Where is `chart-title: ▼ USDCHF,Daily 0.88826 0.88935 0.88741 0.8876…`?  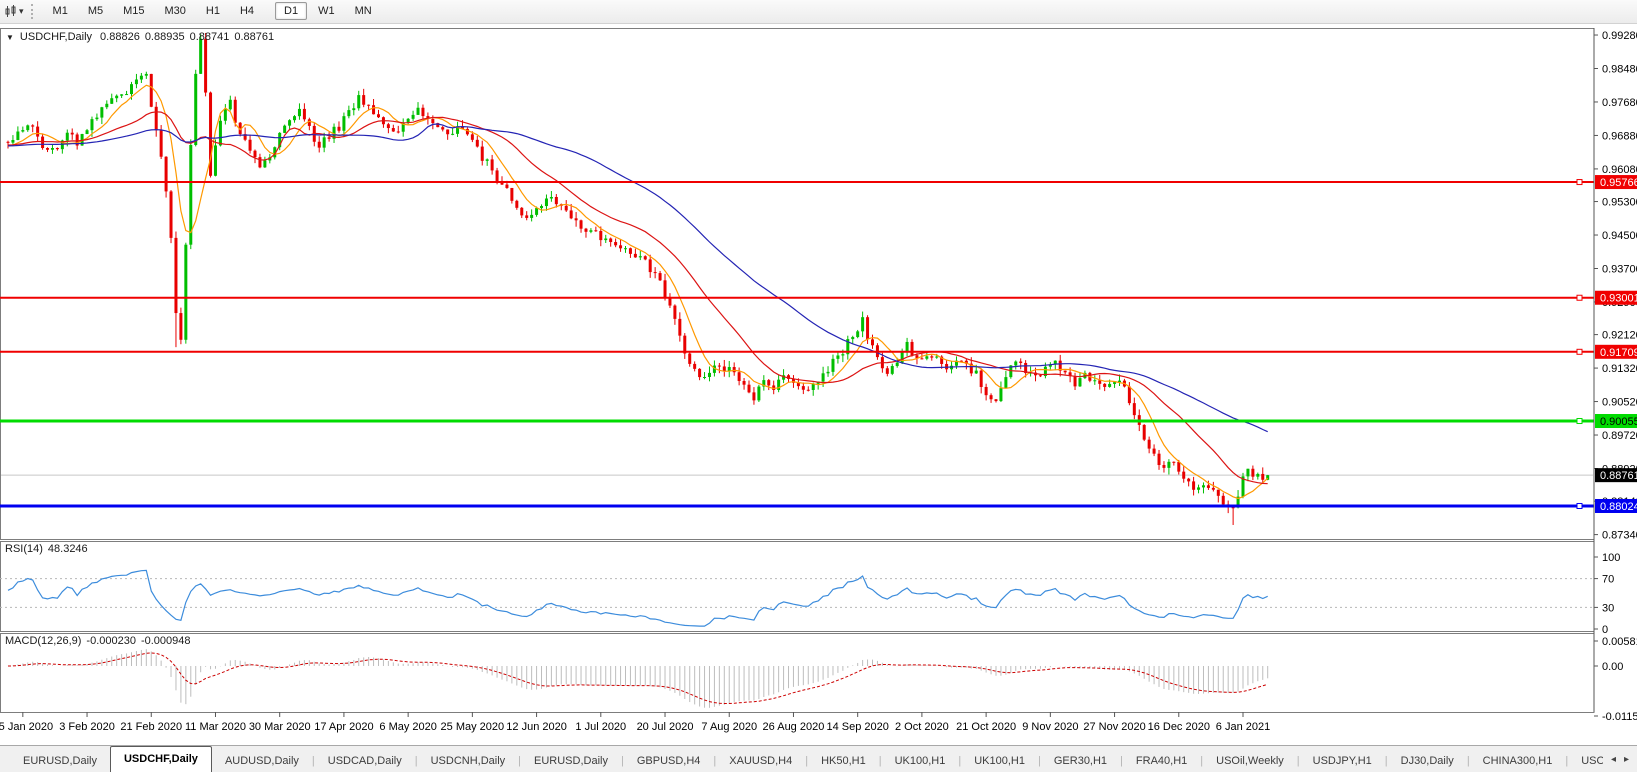
chart-title: ▼ USDCHF,Daily 0.88826 0.88935 0.88741 0.8876… is located at coordinates (142, 37).